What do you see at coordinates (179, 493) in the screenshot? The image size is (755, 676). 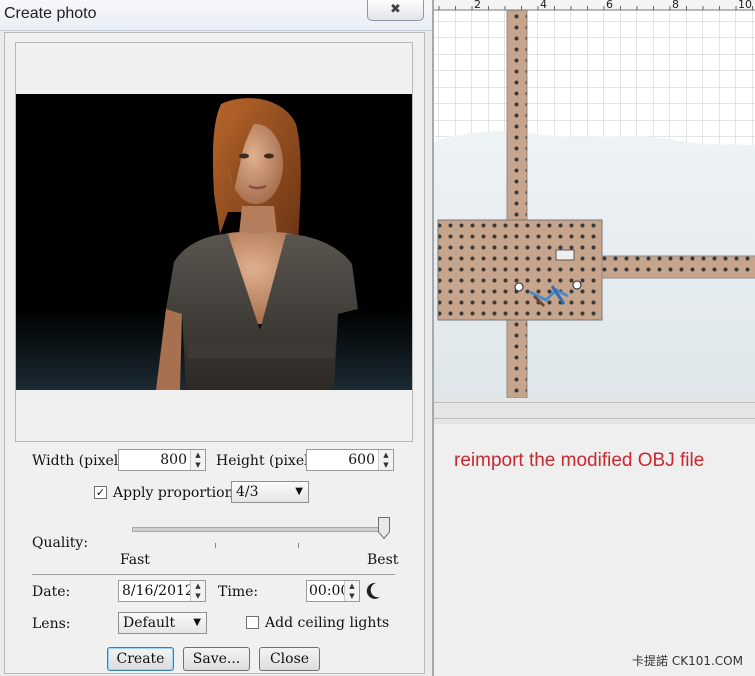 I see `apply-proportions-label: Apply proportions:` at bounding box center [179, 493].